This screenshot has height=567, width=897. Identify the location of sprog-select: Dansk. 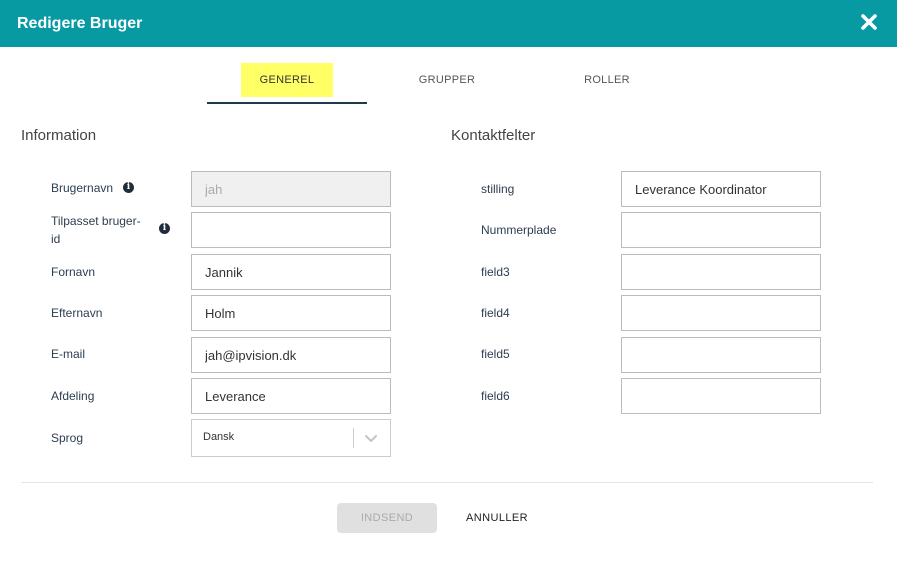
(291, 438).